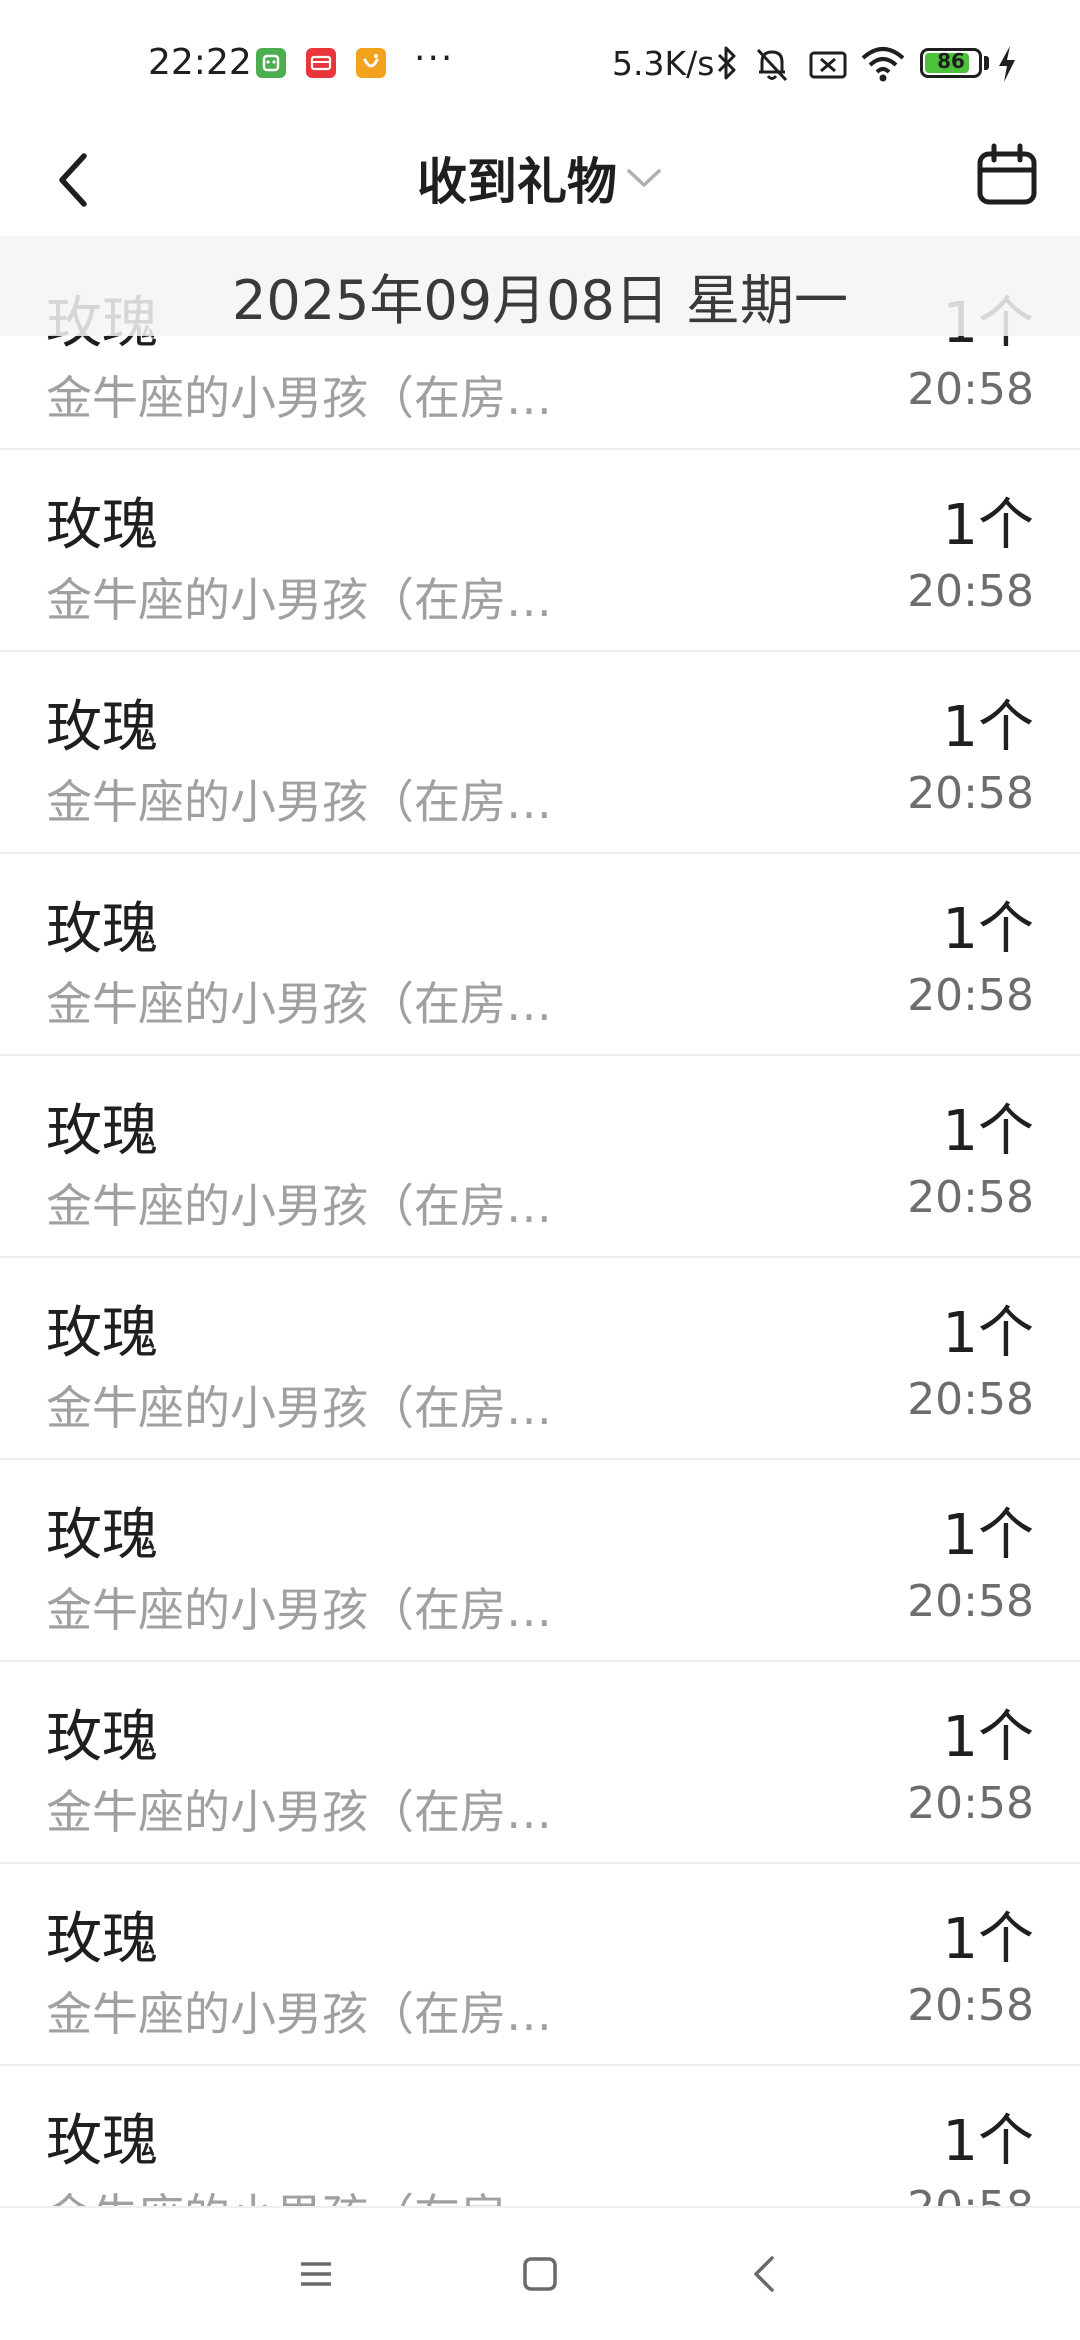  I want to click on home-square-icon, so click(540, 2274).